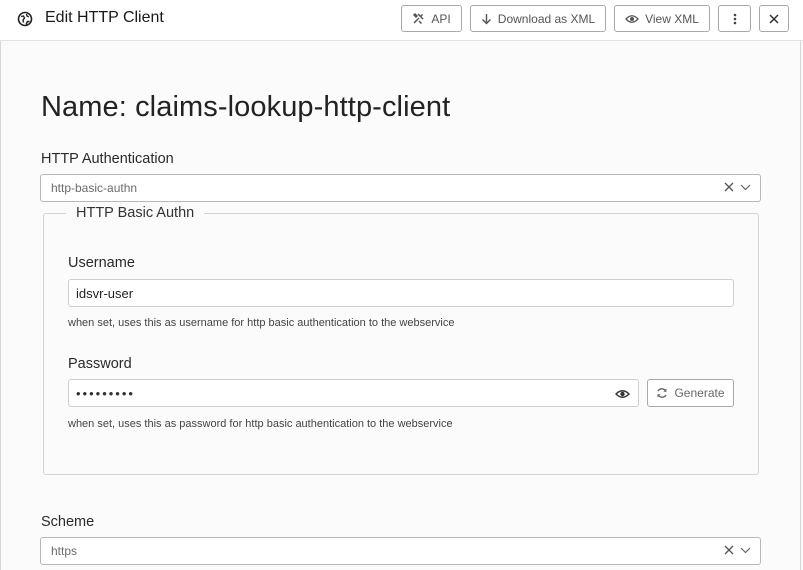 The width and height of the screenshot is (803, 570). What do you see at coordinates (662, 393) in the screenshot?
I see `refresh-icon` at bounding box center [662, 393].